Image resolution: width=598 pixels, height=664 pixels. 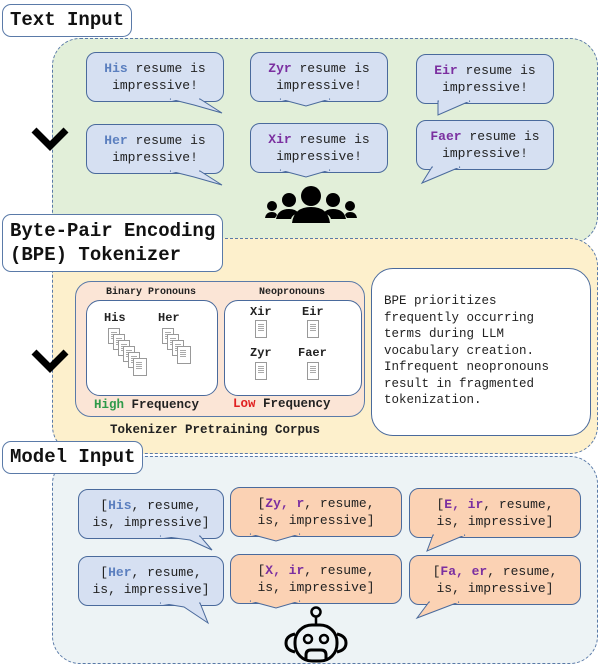 I want to click on neopronouns-label: Neopronouns, so click(x=291, y=292).